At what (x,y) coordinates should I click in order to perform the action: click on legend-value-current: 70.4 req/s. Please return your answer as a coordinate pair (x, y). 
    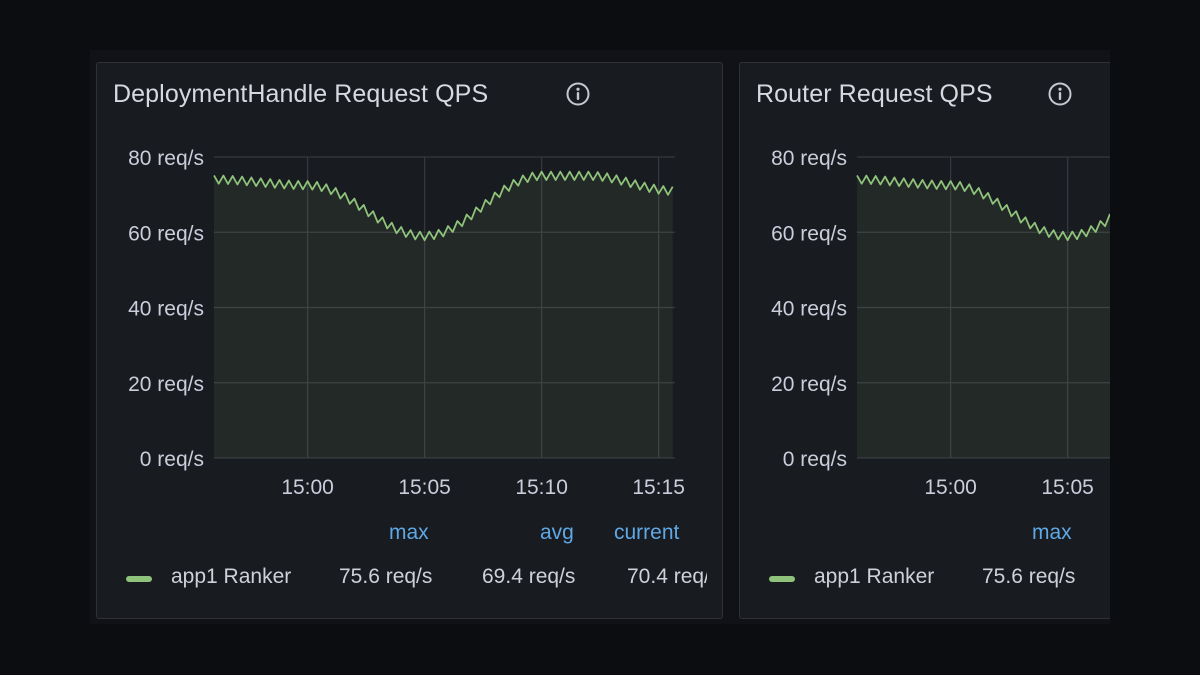
    Looking at the image, I should click on (667, 576).